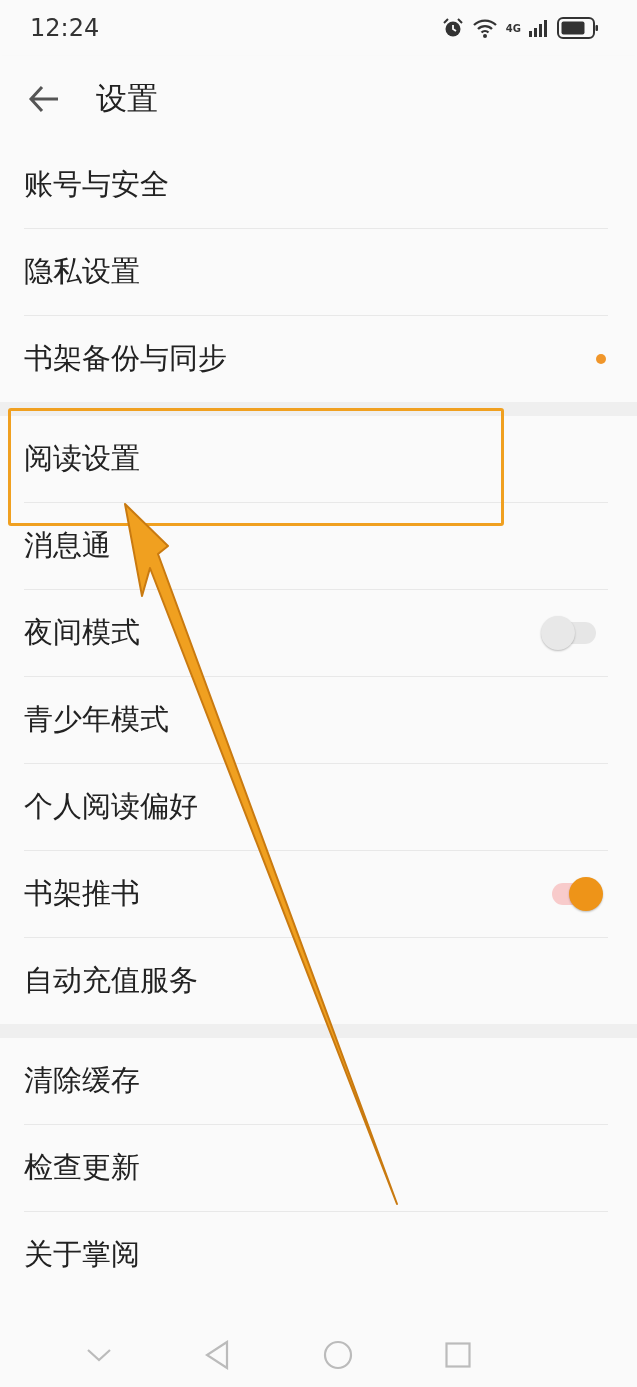 This screenshot has width=637, height=1387. What do you see at coordinates (82, 272) in the screenshot?
I see `settings-item: 隐私设置` at bounding box center [82, 272].